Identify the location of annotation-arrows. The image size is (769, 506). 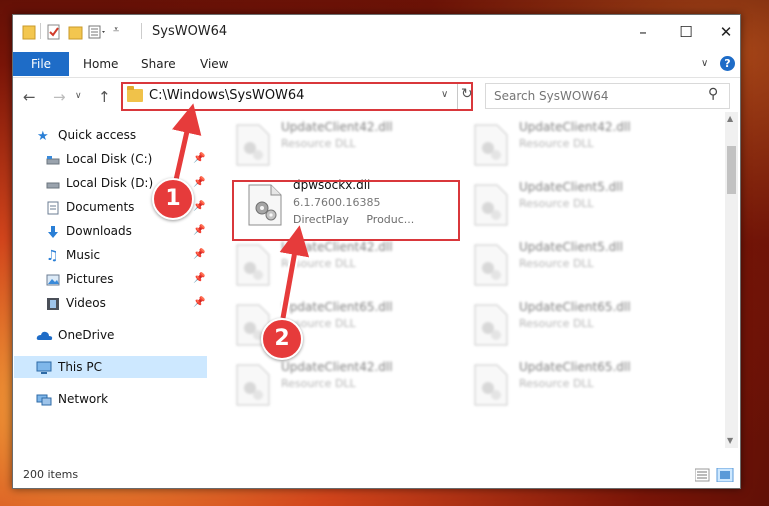
(240, 213).